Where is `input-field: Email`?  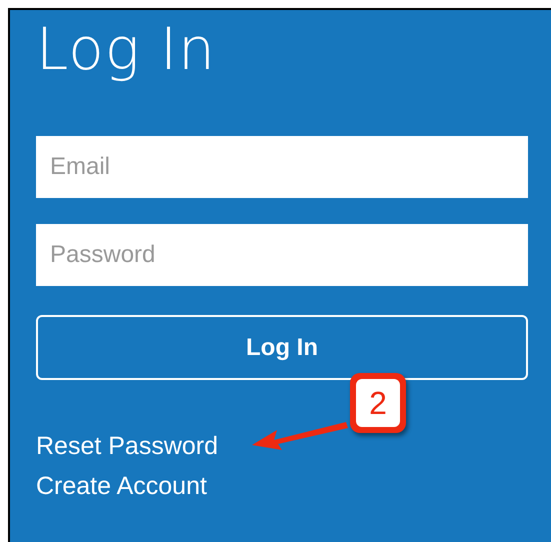
input-field: Email is located at coordinates (282, 167).